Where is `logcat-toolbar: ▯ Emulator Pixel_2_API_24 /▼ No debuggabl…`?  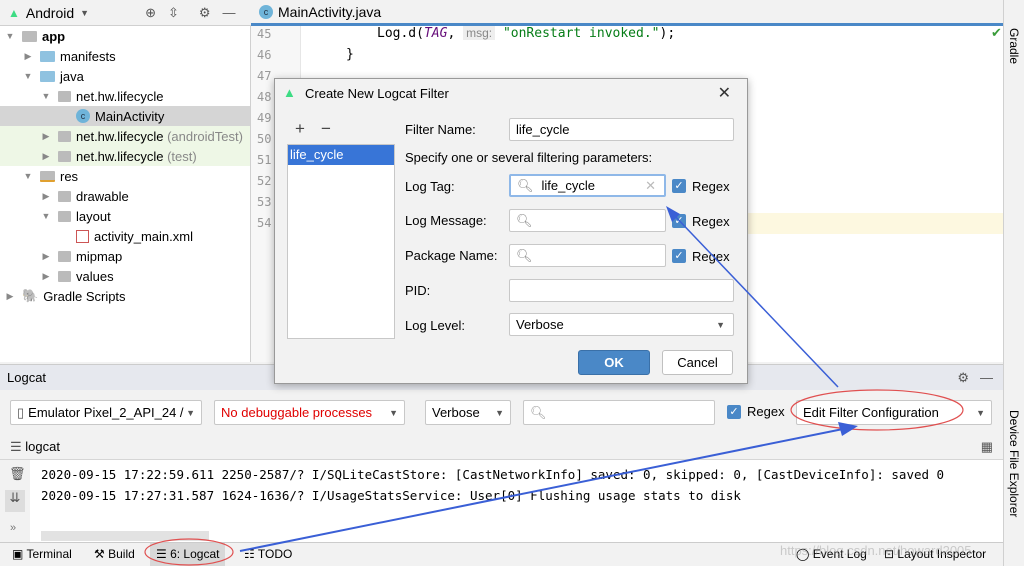 logcat-toolbar: ▯ Emulator Pixel_2_API_24 /▼ No debuggabl… is located at coordinates (501, 412).